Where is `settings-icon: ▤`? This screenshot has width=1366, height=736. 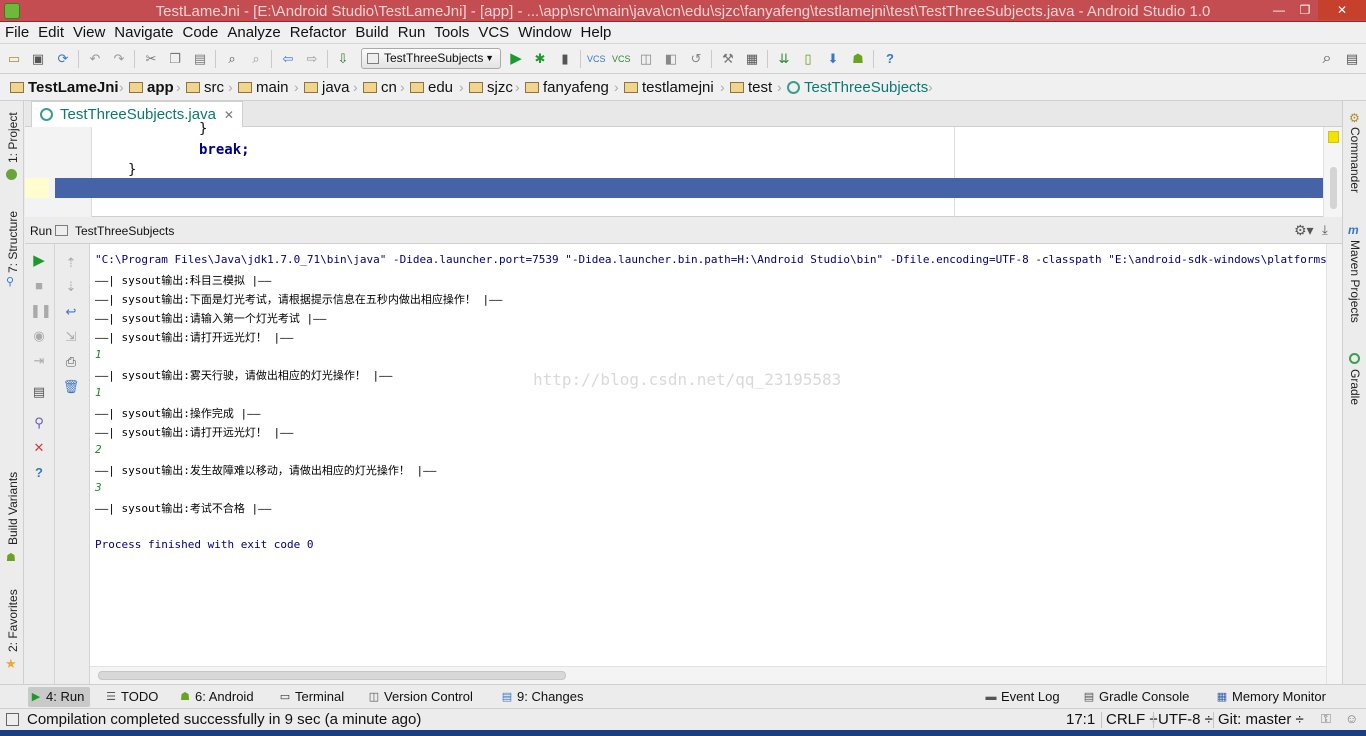
settings-icon: ▤ is located at coordinates (1352, 59).